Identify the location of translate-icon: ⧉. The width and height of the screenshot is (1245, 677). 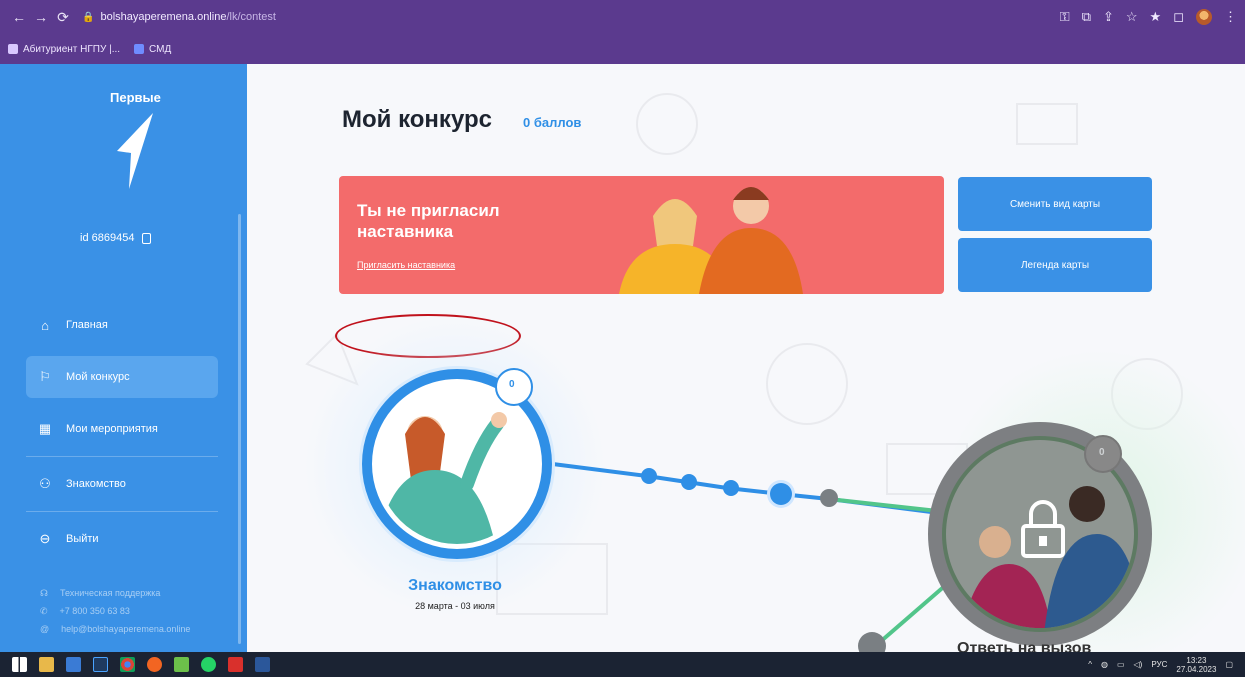
(1086, 17).